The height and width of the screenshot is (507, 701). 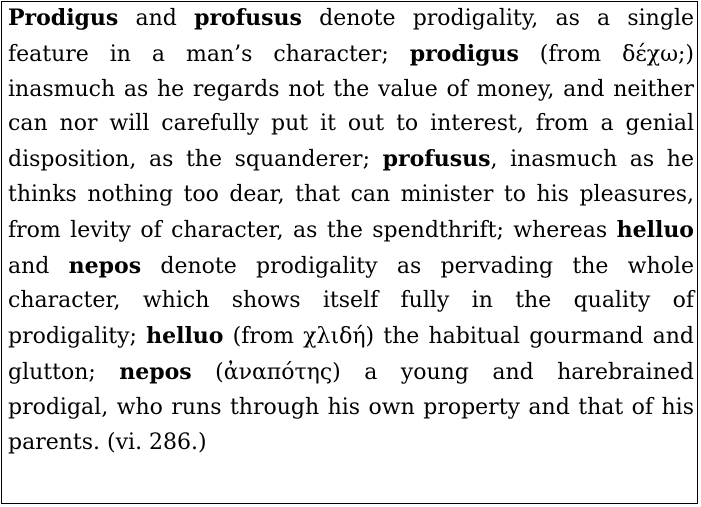 What do you see at coordinates (464, 53) in the screenshot?
I see `term-prodigus: prodigus` at bounding box center [464, 53].